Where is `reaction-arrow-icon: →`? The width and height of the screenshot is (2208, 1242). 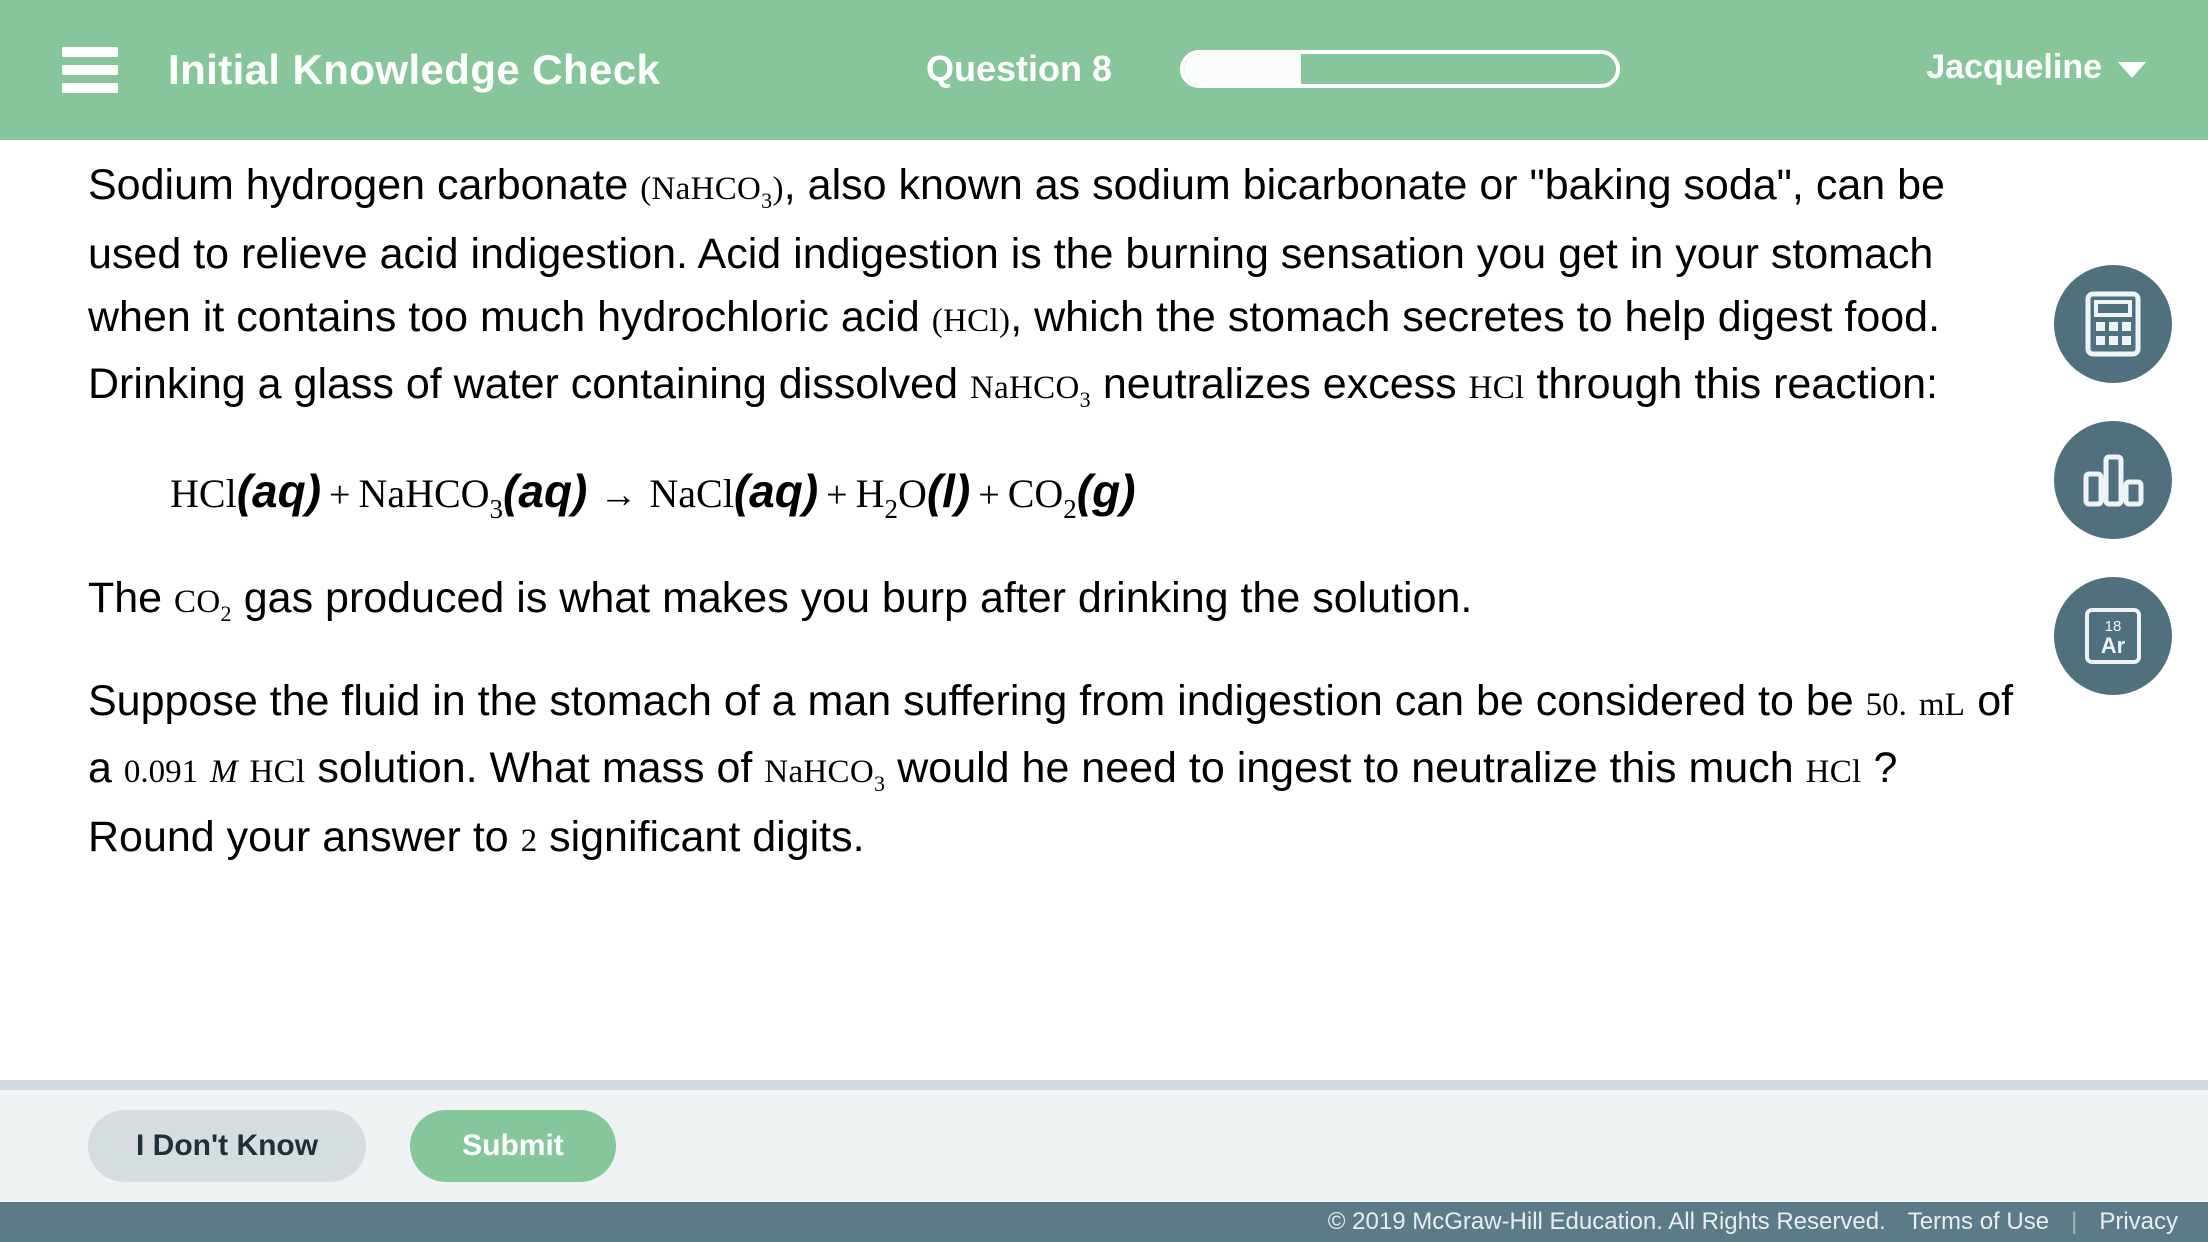 reaction-arrow-icon: → is located at coordinates (618, 495).